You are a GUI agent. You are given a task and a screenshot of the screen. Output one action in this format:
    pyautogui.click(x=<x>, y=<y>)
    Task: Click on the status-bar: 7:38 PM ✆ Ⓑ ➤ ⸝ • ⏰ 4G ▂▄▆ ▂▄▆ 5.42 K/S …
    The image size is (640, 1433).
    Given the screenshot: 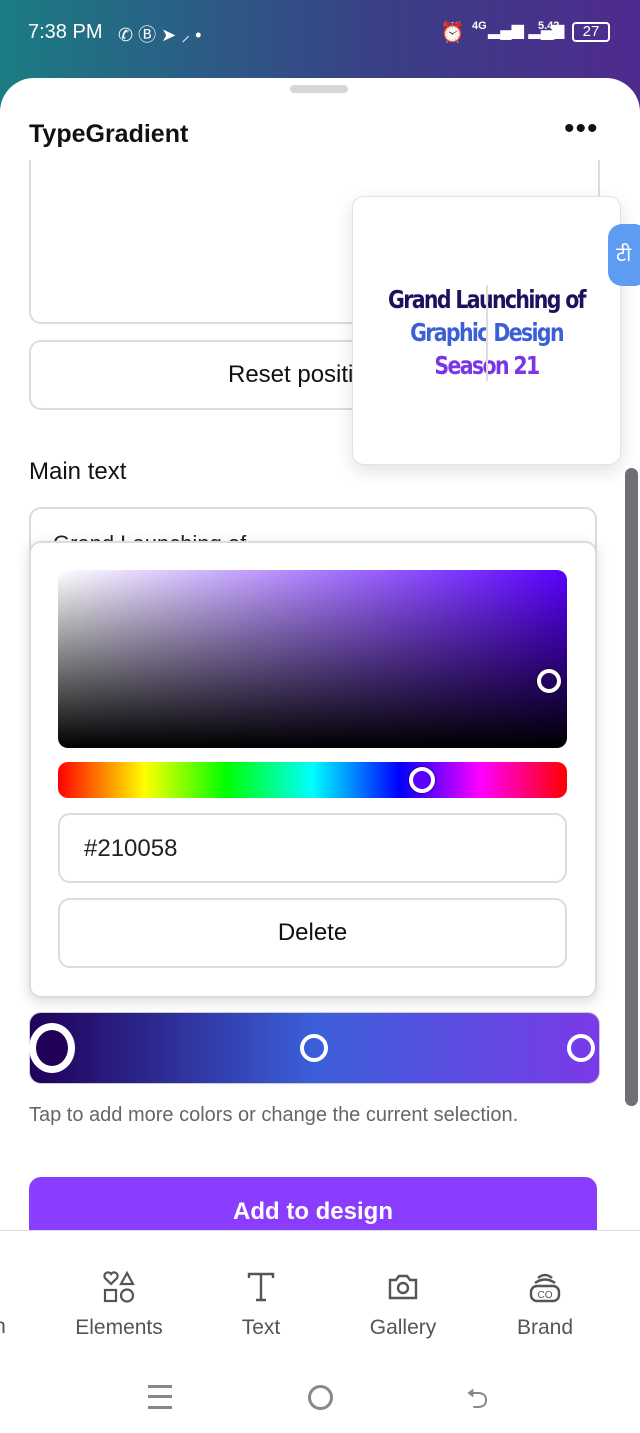 What is the action you would take?
    pyautogui.click(x=320, y=39)
    